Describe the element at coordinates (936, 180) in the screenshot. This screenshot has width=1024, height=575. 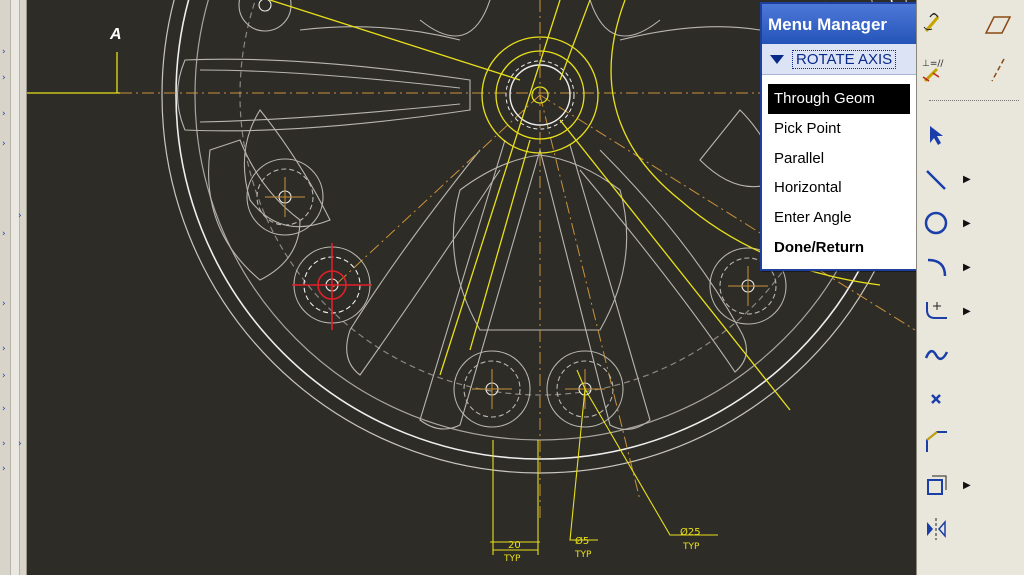
I see `line-icon` at that location.